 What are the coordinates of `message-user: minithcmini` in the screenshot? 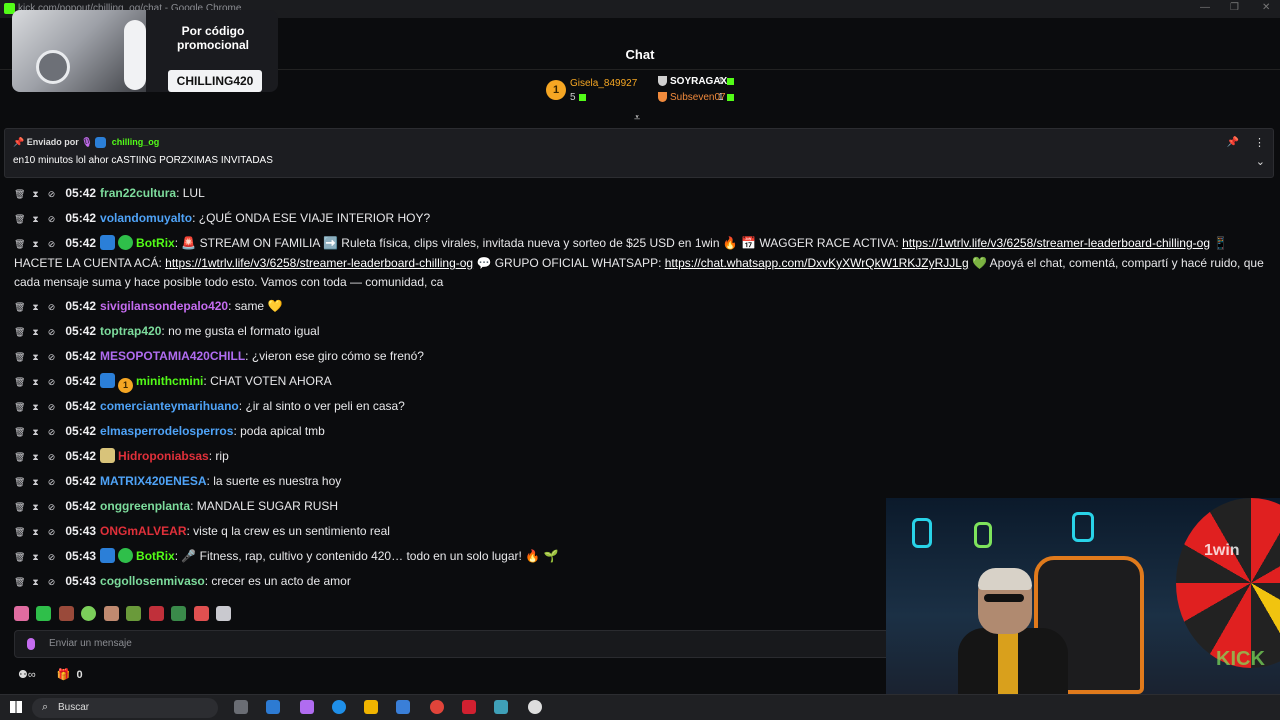 It's located at (169, 381).